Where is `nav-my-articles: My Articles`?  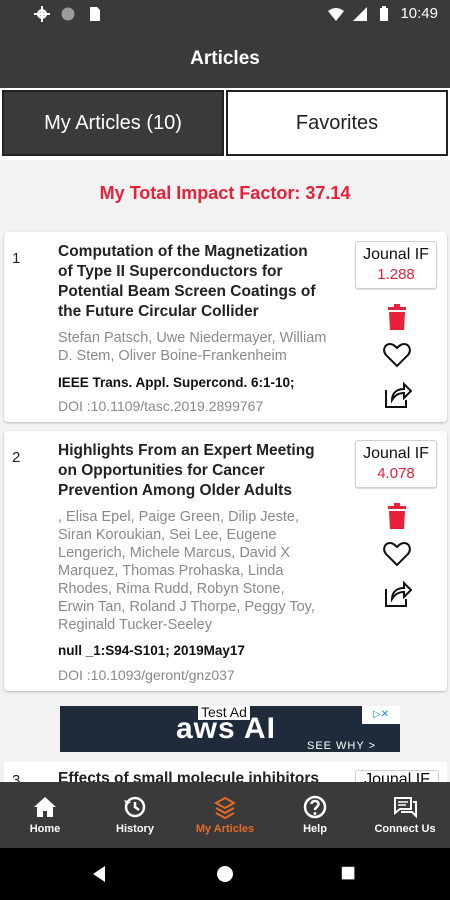
nav-my-articles: My Articles is located at coordinates (225, 815).